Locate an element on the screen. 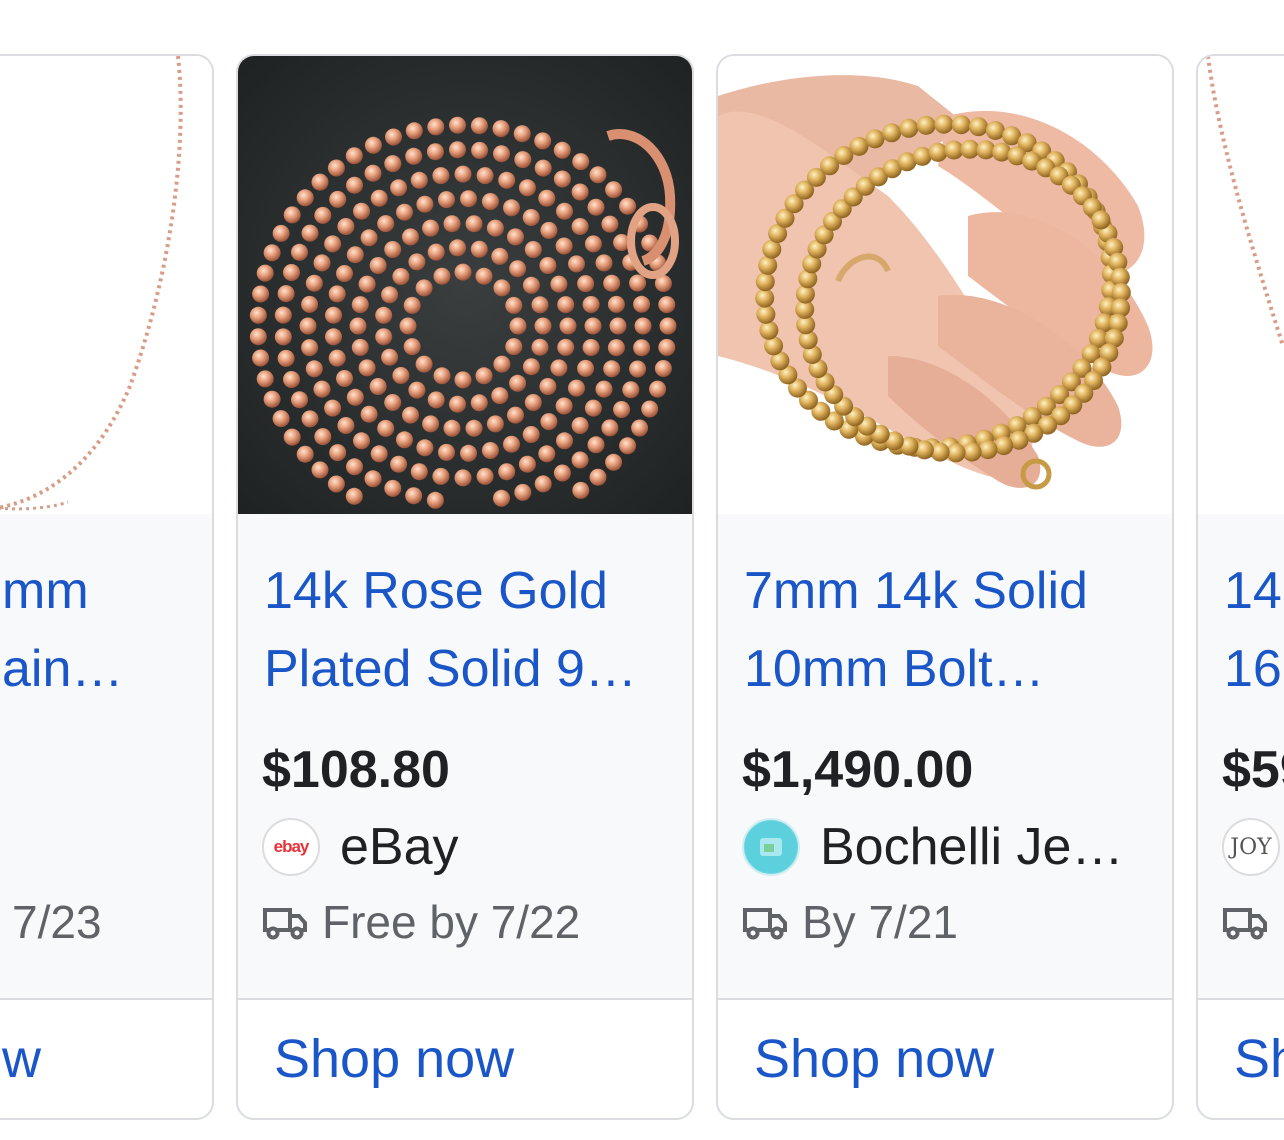  card-action-area: Sh is located at coordinates (1241, 1059).